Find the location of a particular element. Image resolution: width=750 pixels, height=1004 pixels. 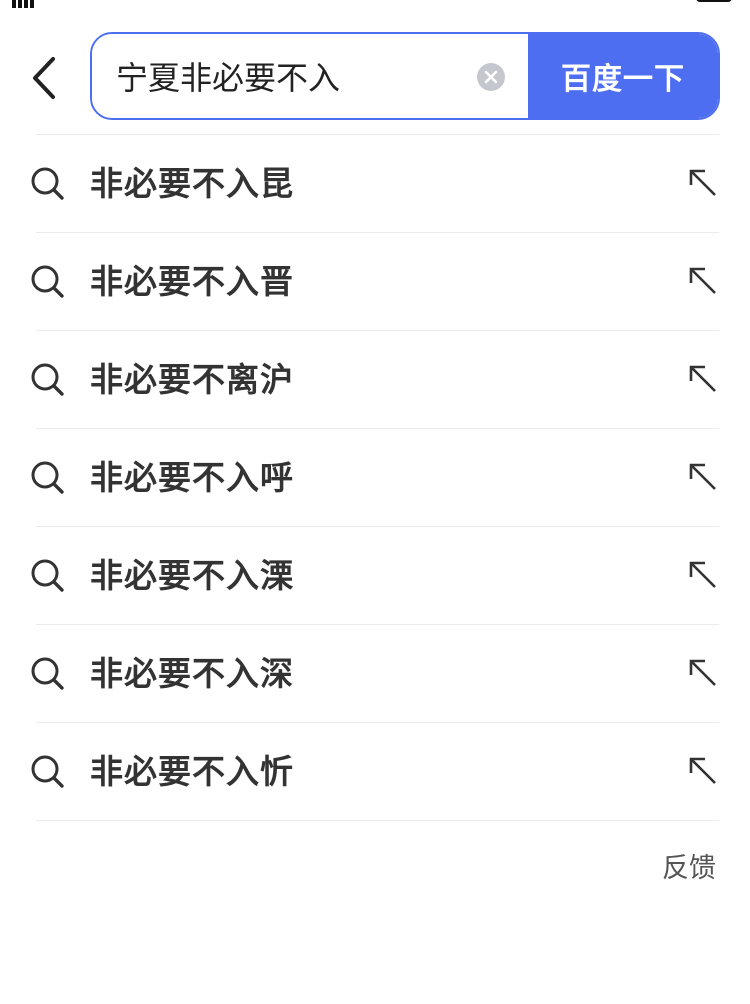

suggestion-item: 非必要不入呼 is located at coordinates (375, 478).